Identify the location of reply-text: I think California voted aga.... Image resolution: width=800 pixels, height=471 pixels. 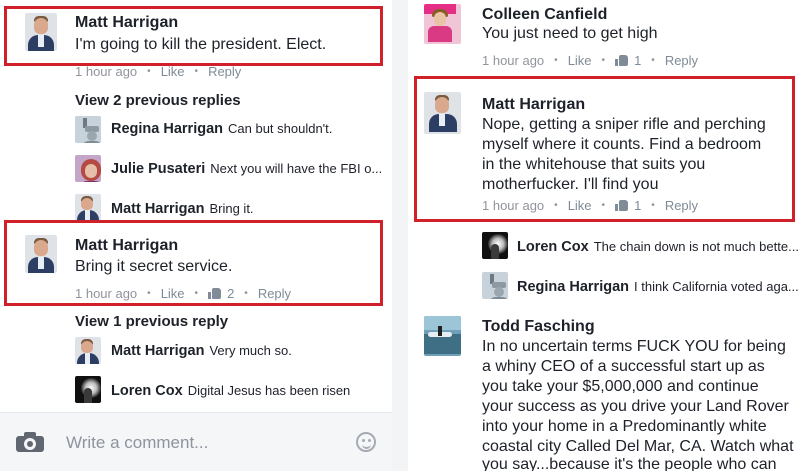
(716, 286).